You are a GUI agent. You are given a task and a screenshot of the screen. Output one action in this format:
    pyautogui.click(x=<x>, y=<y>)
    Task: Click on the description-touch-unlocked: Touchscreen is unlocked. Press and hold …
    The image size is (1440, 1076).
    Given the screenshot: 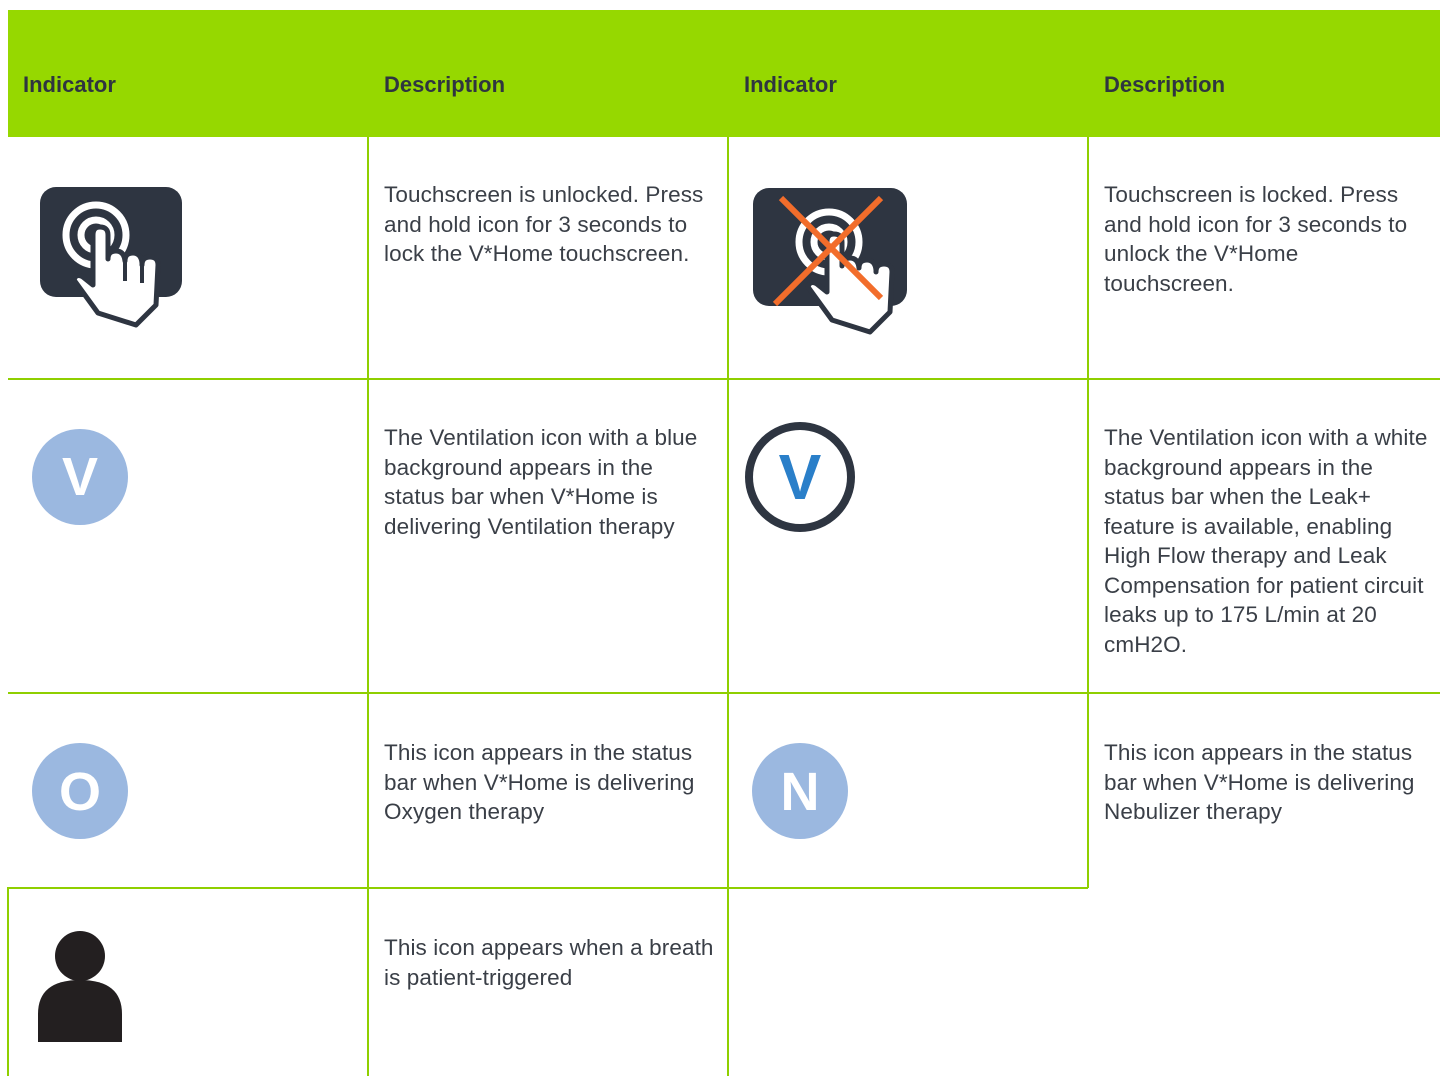 What is the action you would take?
    pyautogui.click(x=544, y=224)
    